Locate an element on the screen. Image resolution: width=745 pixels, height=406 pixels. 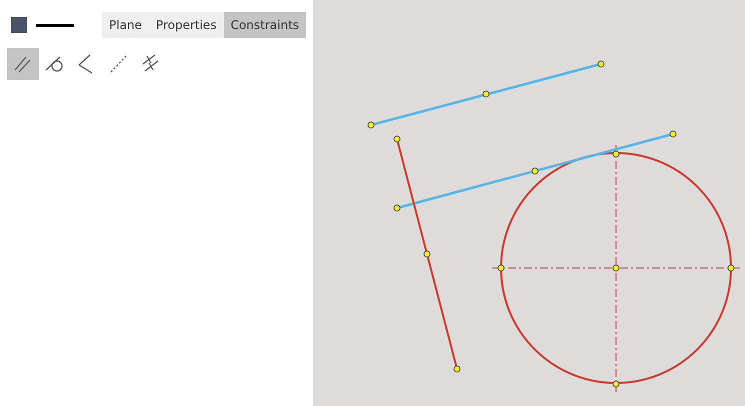
parallel-constraint-button is located at coordinates (23, 64).